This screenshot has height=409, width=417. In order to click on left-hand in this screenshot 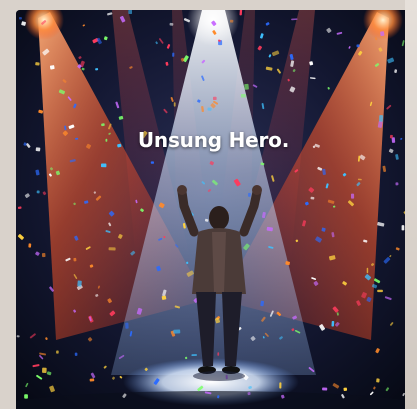, I will do `click(182, 190)`.